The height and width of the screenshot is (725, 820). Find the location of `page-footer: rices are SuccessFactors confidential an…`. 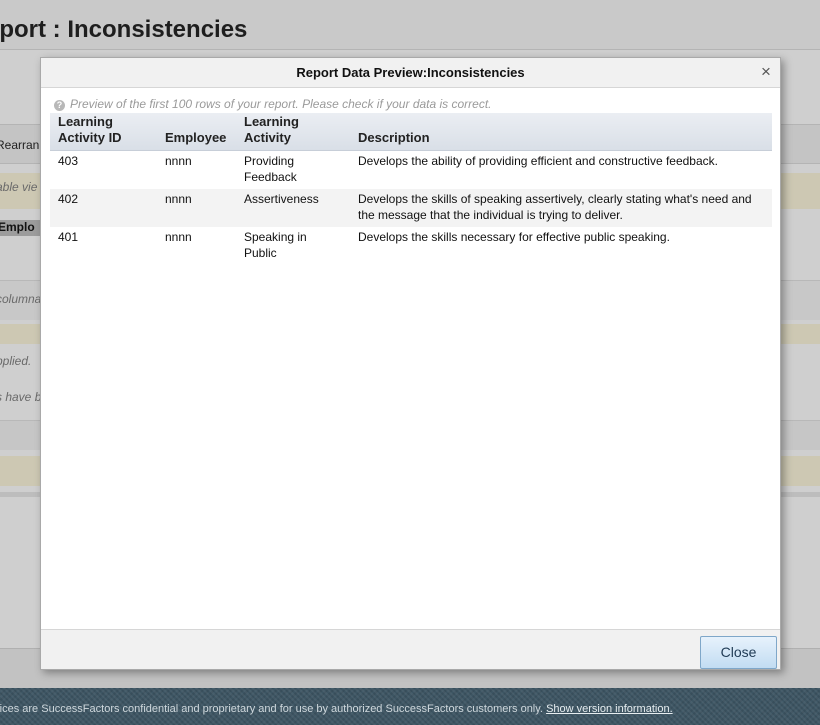

page-footer: rices are SuccessFactors confidential an… is located at coordinates (410, 706).